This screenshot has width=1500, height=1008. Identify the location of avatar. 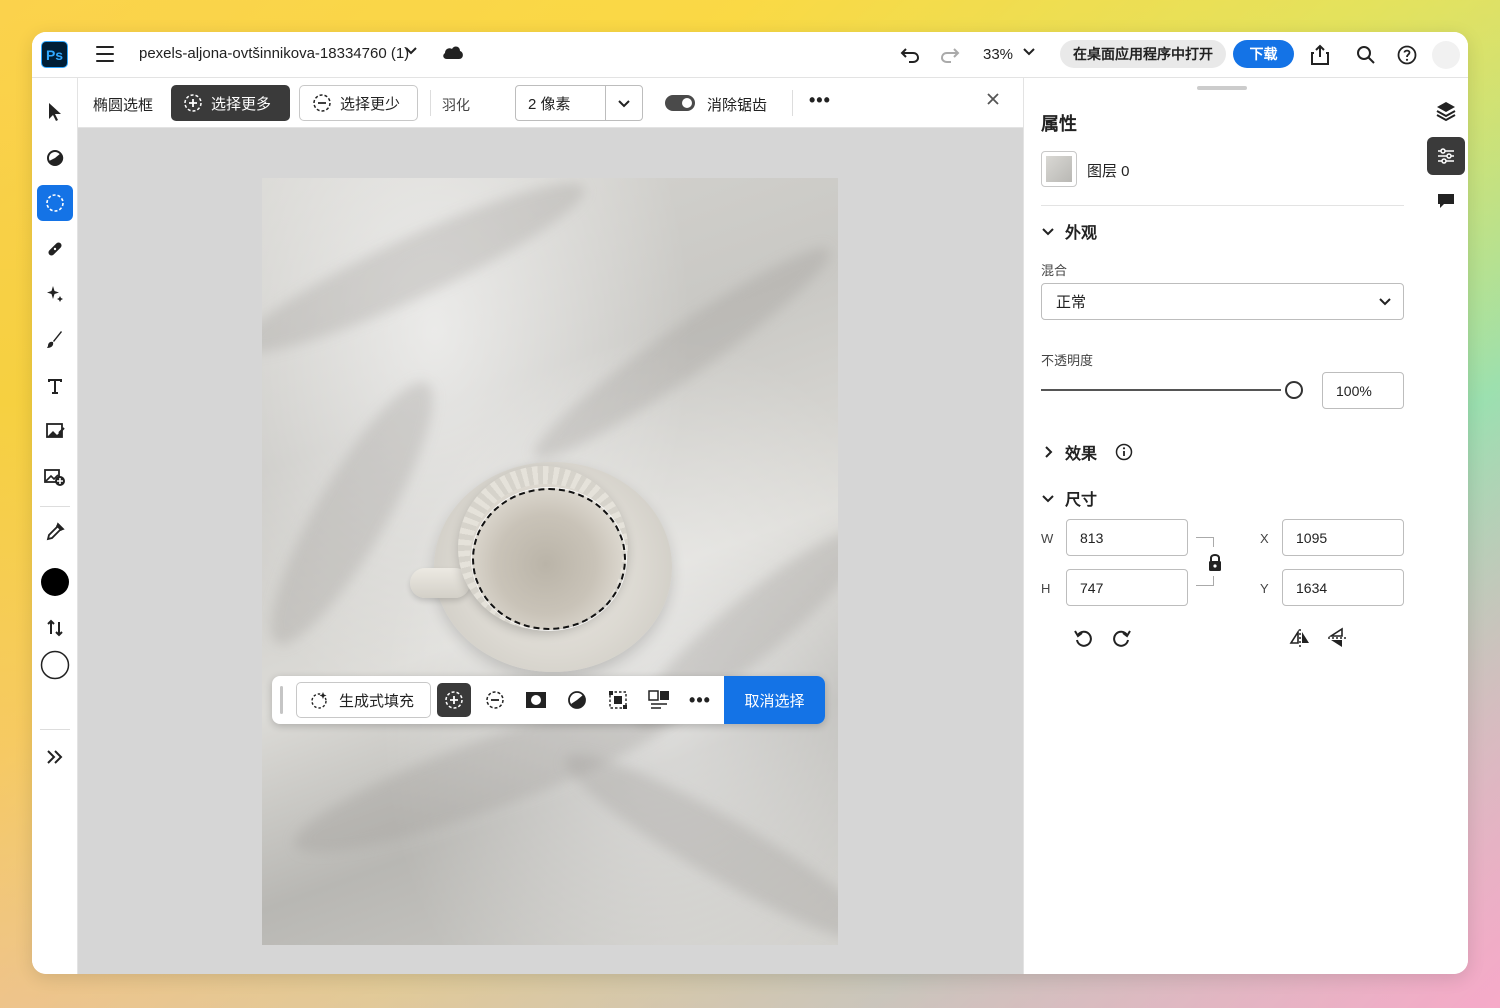
(1446, 55).